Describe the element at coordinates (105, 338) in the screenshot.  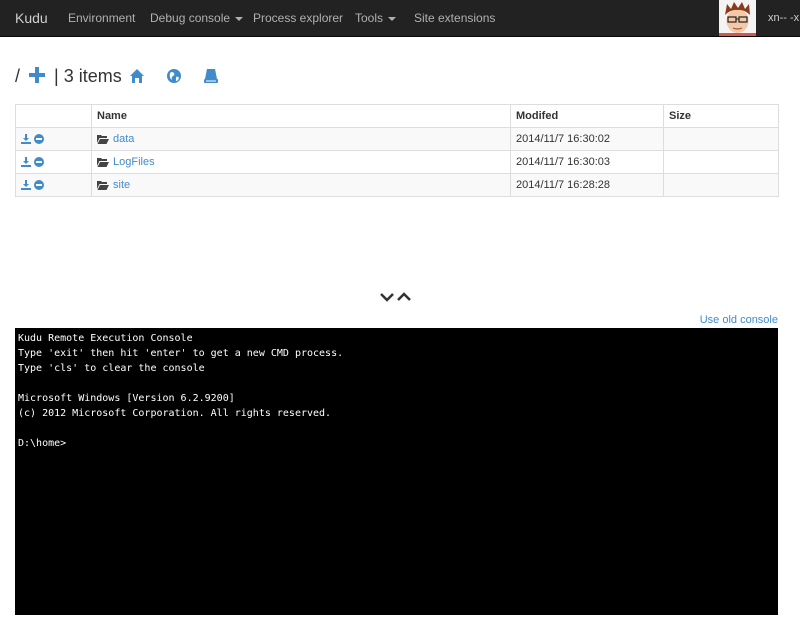
I see `console-line: Kudu Remote Execution Console` at that location.